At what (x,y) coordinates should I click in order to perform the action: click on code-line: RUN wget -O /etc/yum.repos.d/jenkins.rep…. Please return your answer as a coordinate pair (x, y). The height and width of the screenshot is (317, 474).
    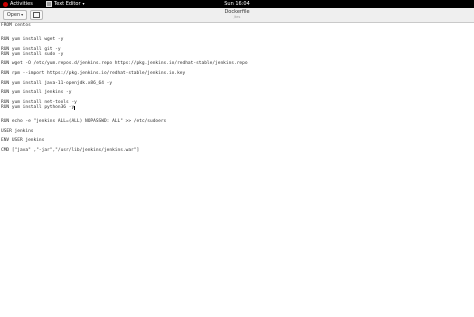
    Looking at the image, I should click on (124, 64).